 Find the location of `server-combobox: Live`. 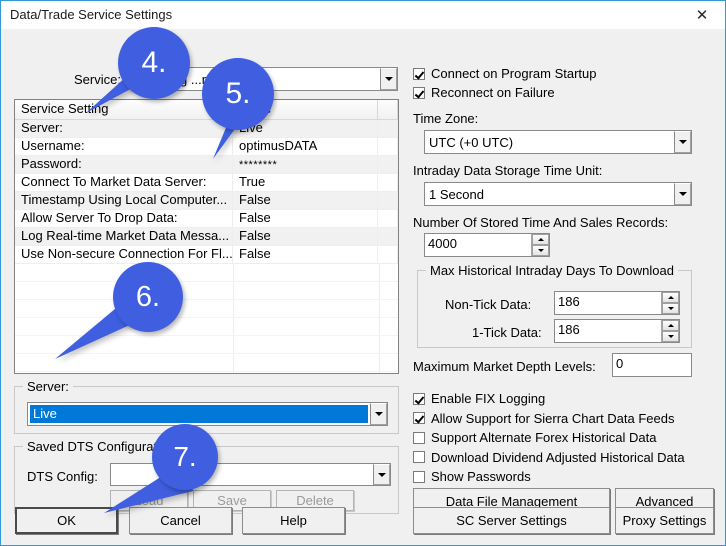

server-combobox: Live is located at coordinates (207, 414).